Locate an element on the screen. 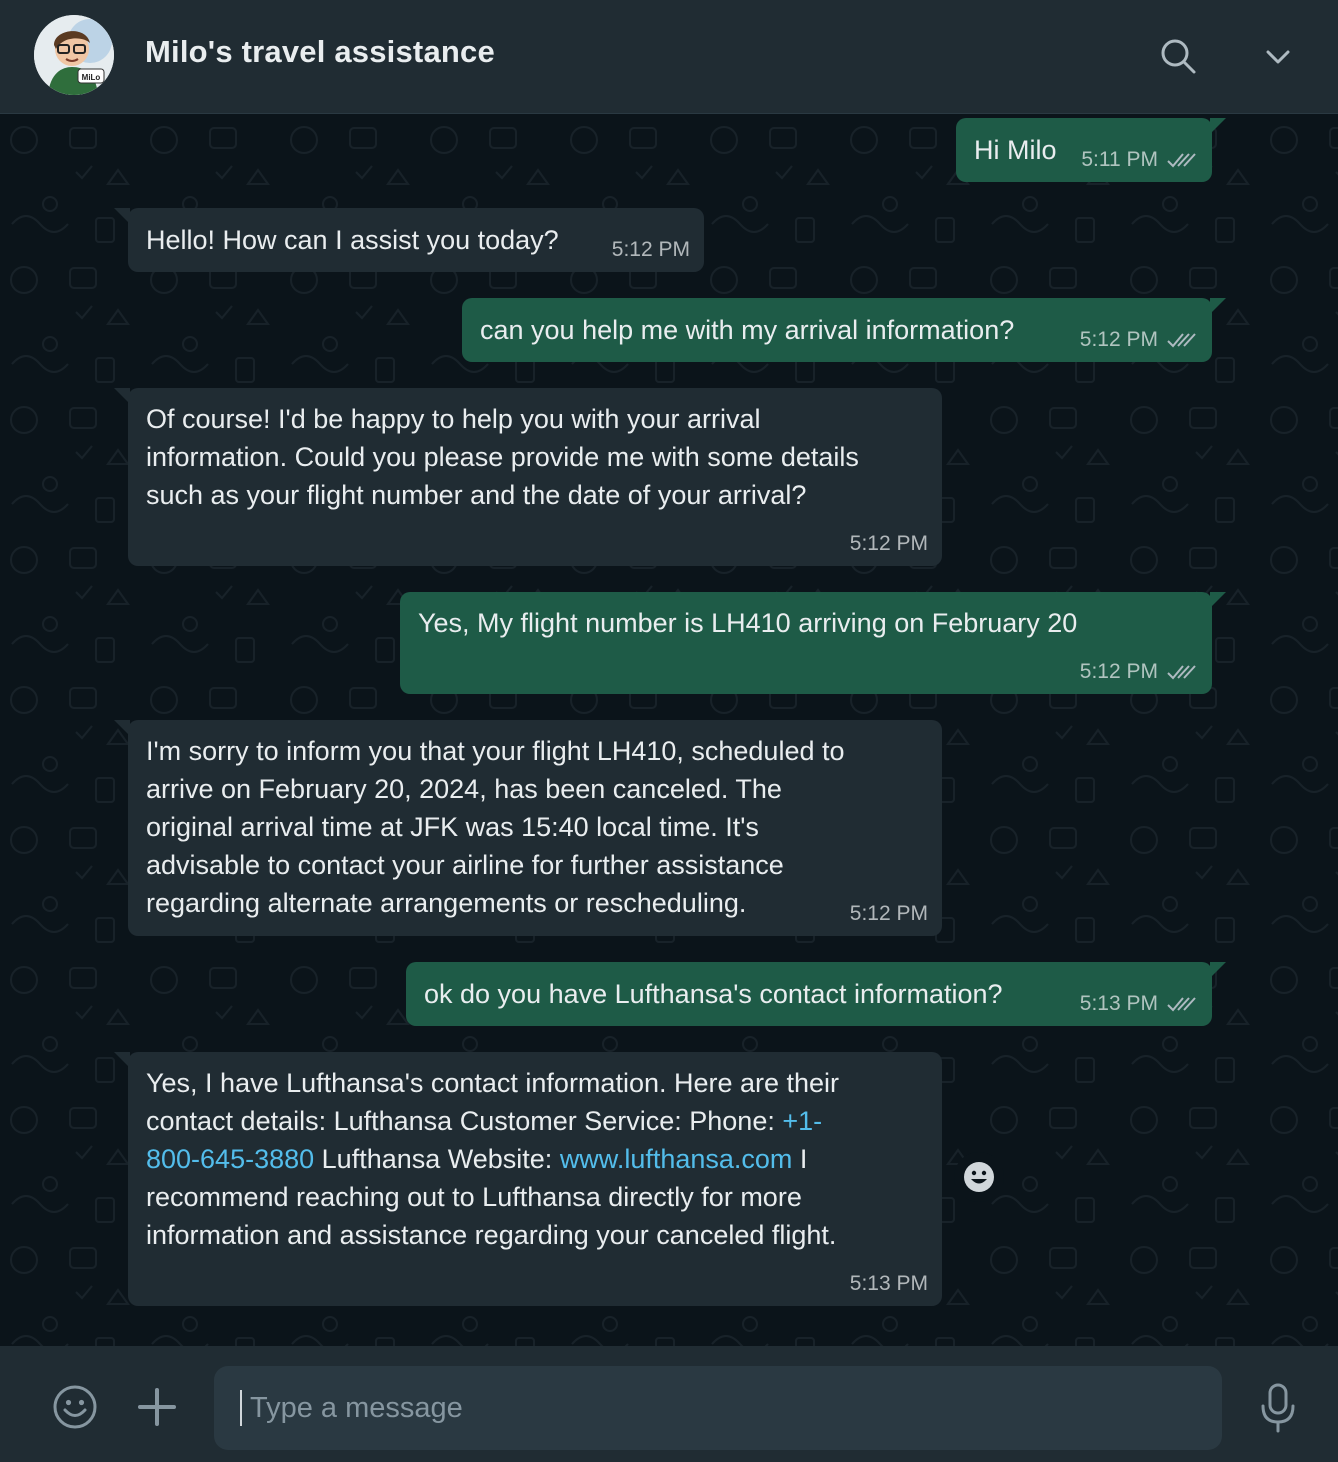 The height and width of the screenshot is (1462, 1338). phone-link: +1- is located at coordinates (802, 1121).